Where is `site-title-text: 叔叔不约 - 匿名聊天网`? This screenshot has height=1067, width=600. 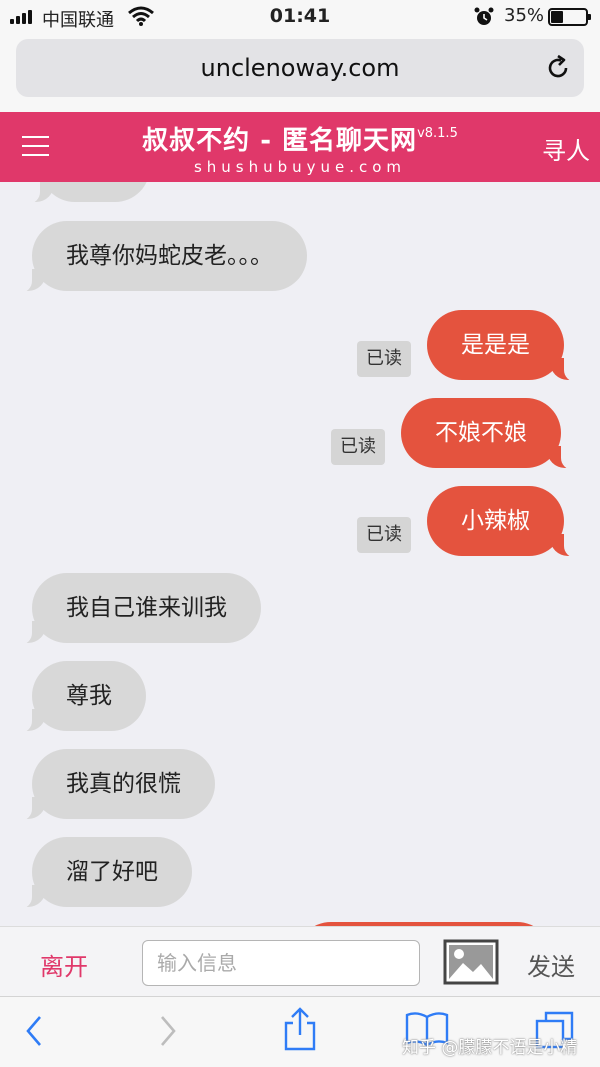
site-title-text: 叔叔不约 - 匿名聊天网 is located at coordinates (280, 141).